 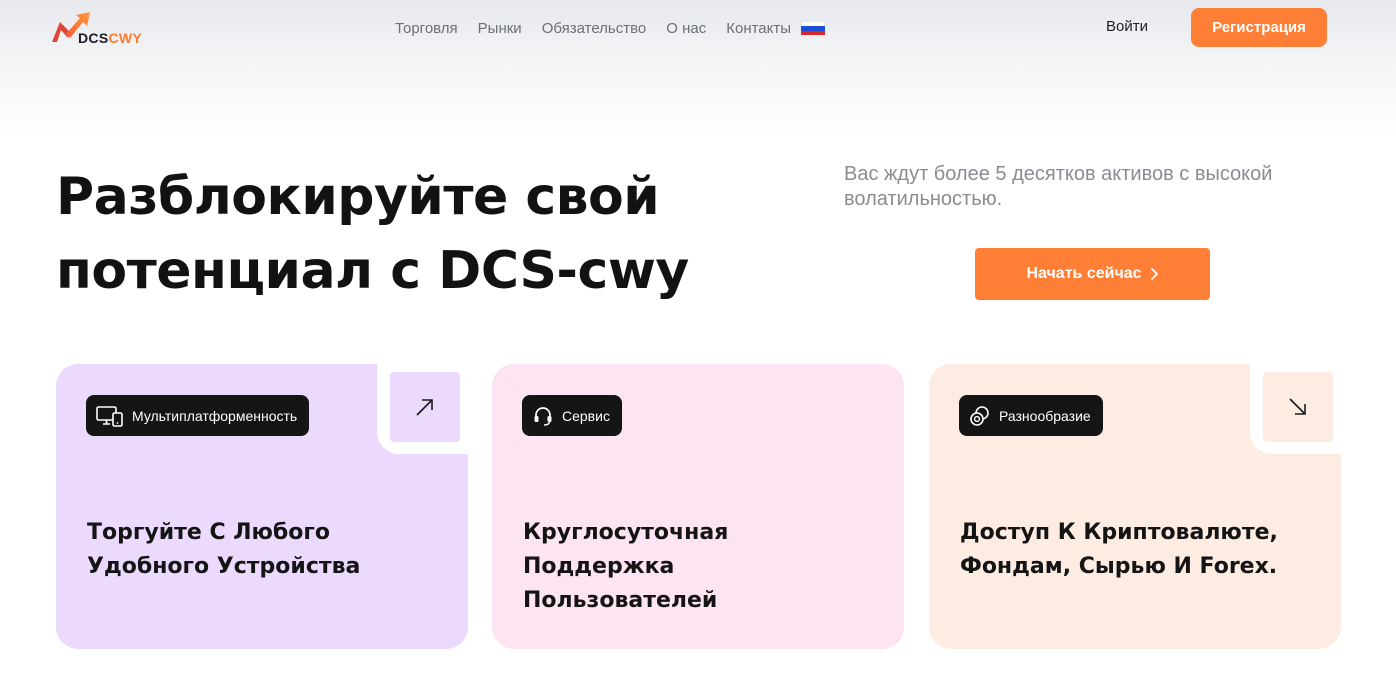 I want to click on card-title: Торгуйте С Любого Удобного Устройства, so click(x=262, y=550).